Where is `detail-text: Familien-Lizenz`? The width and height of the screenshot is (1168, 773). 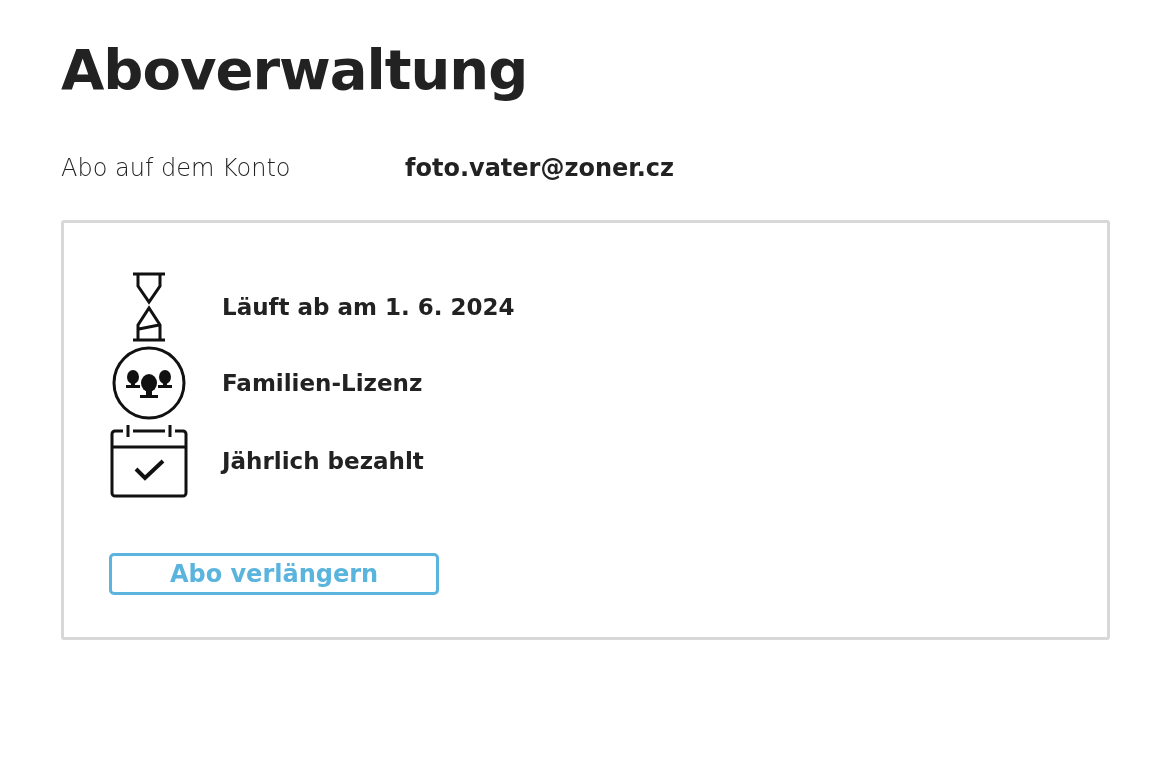
detail-text: Familien-Lizenz is located at coordinates (322, 383).